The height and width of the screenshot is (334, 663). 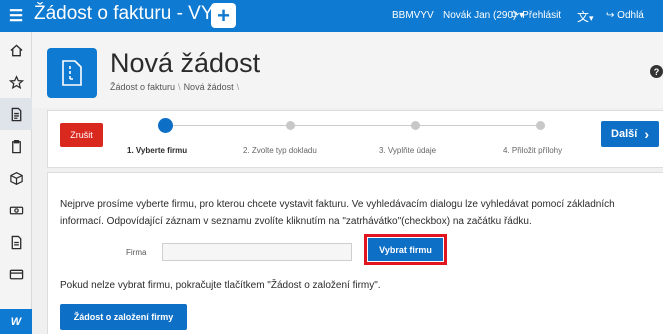 What do you see at coordinates (136, 252) in the screenshot?
I see `firm-label: Firma` at bounding box center [136, 252].